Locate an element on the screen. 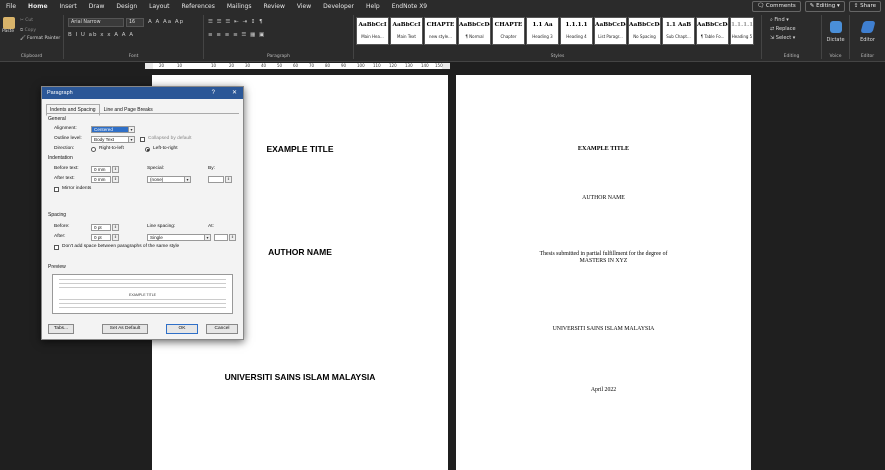 The width and height of the screenshot is (885, 470). tab-layout: Layout is located at coordinates (159, 6).